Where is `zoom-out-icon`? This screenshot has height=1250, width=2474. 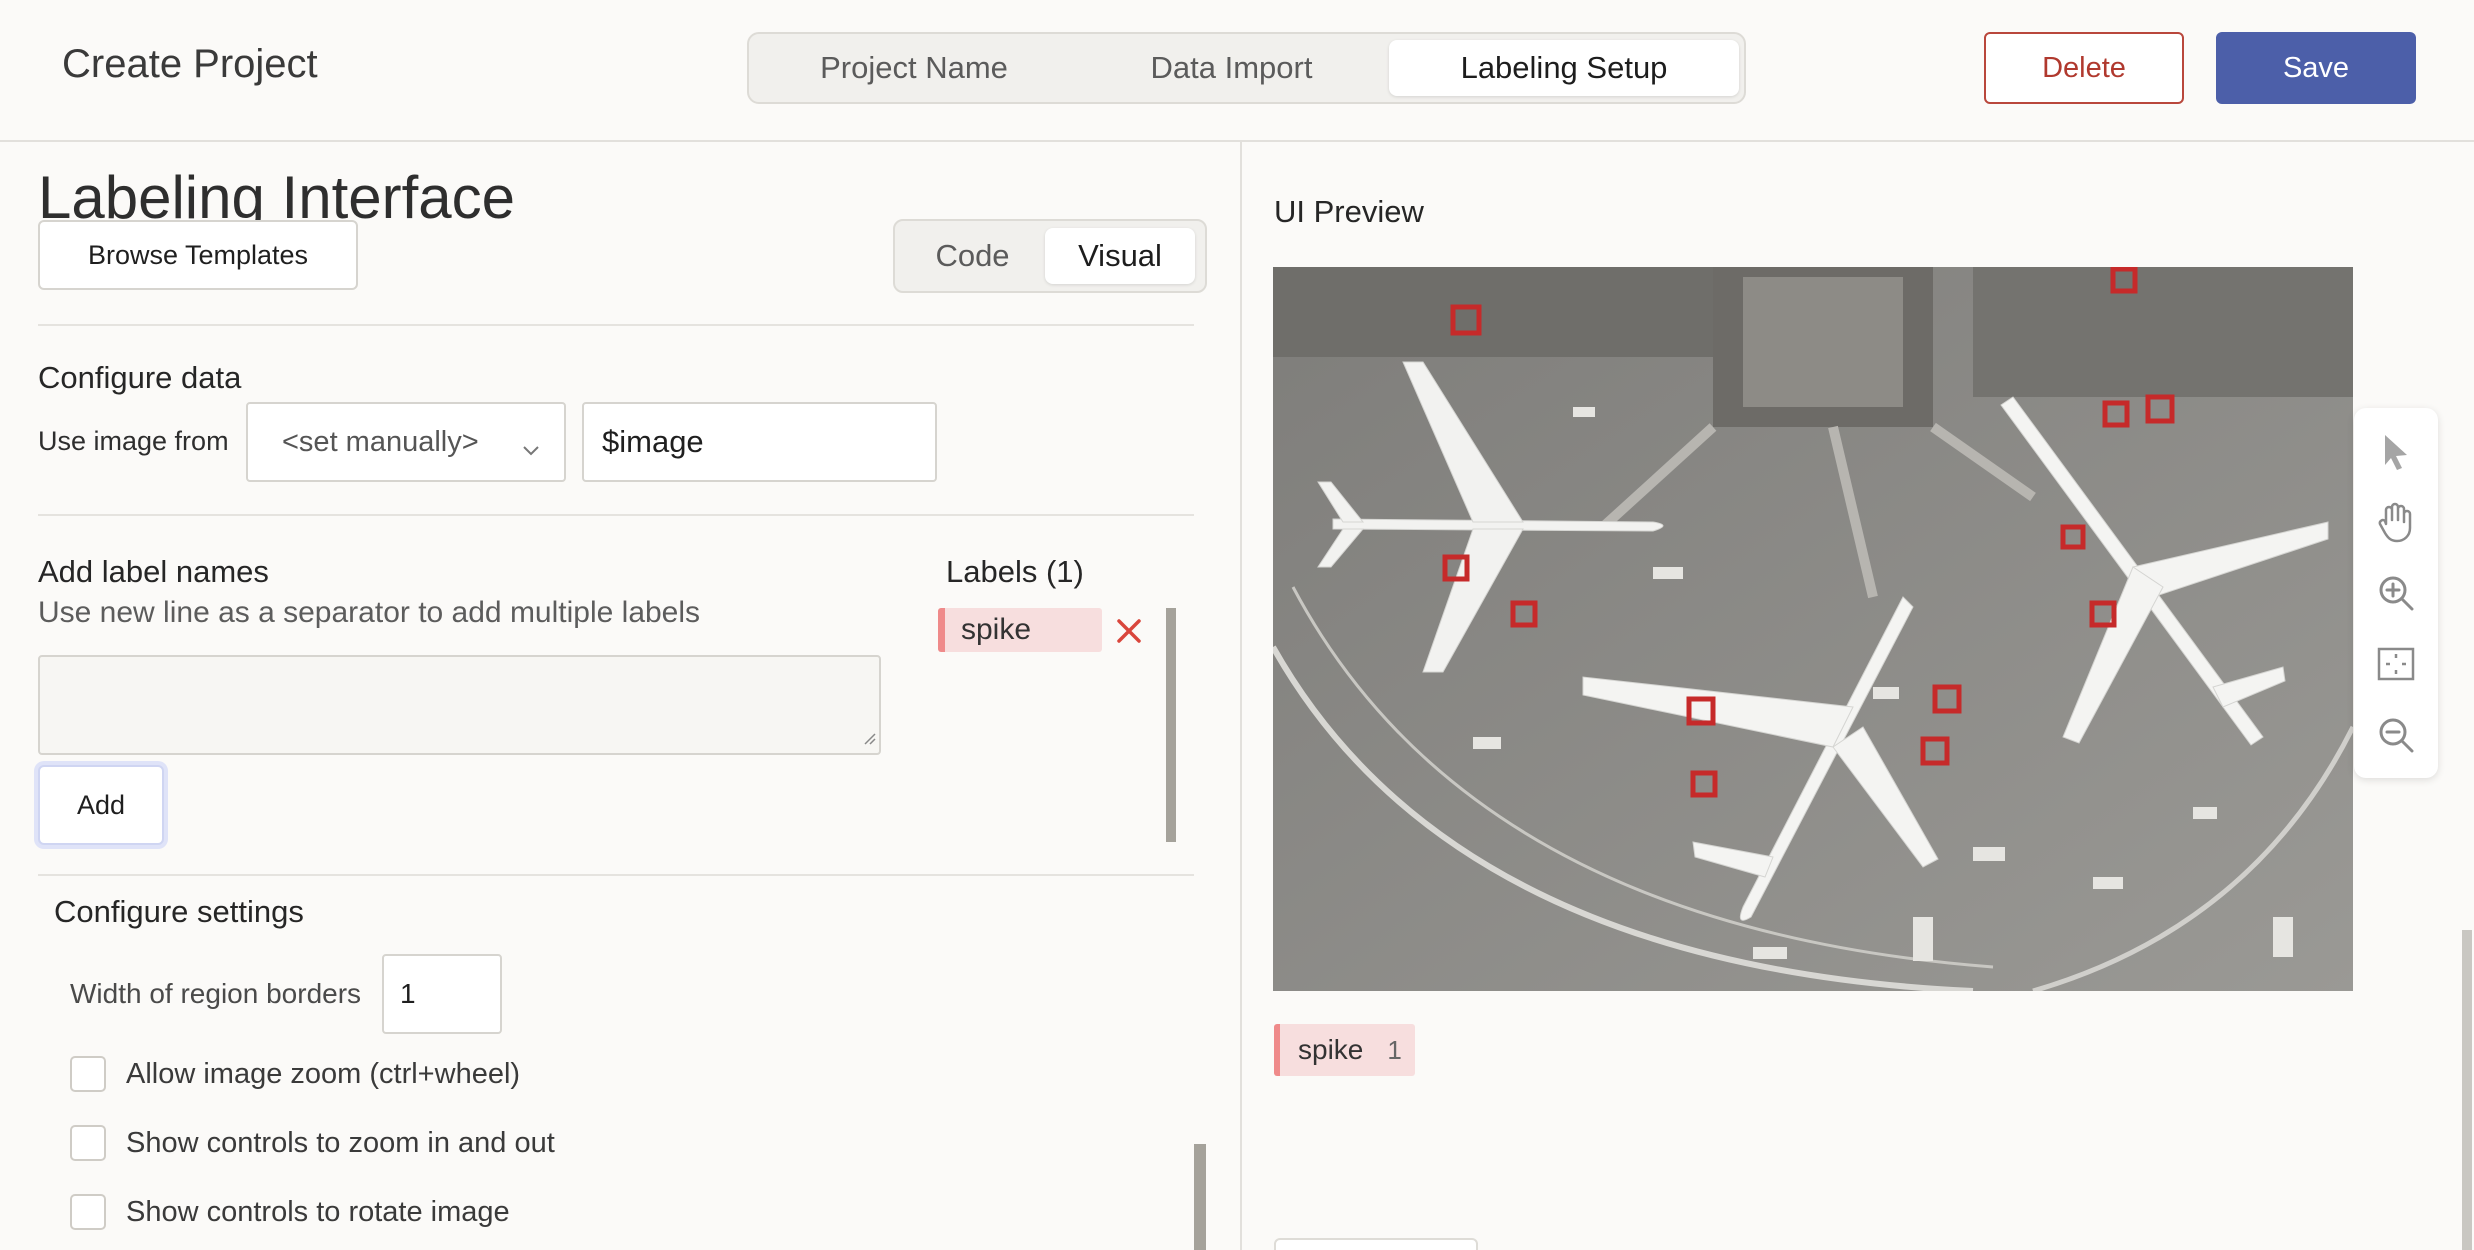
zoom-out-icon is located at coordinates (2396, 735).